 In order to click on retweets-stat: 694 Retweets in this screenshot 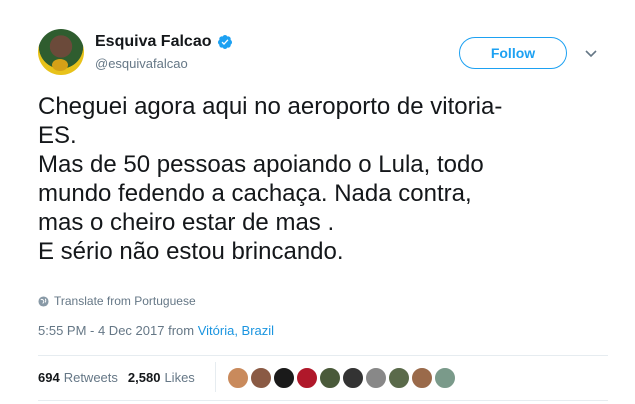, I will do `click(78, 377)`.